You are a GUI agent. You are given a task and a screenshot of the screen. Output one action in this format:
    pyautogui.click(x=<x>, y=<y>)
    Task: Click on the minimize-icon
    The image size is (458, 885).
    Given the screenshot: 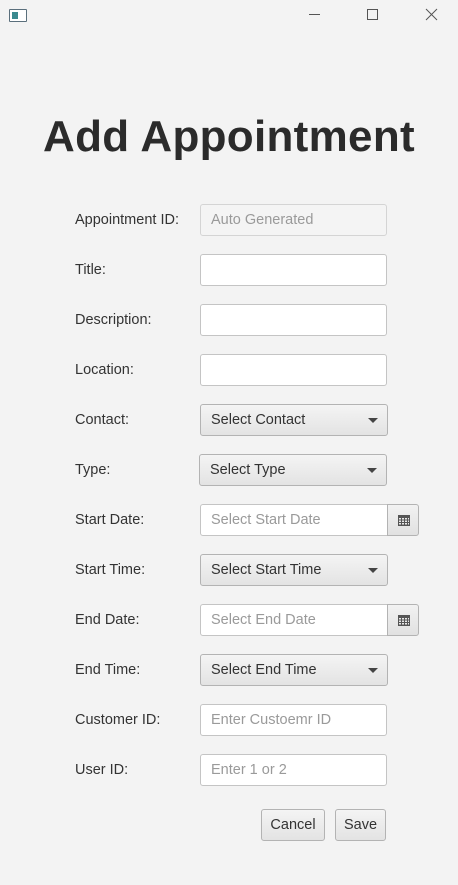 What is the action you would take?
    pyautogui.click(x=314, y=14)
    